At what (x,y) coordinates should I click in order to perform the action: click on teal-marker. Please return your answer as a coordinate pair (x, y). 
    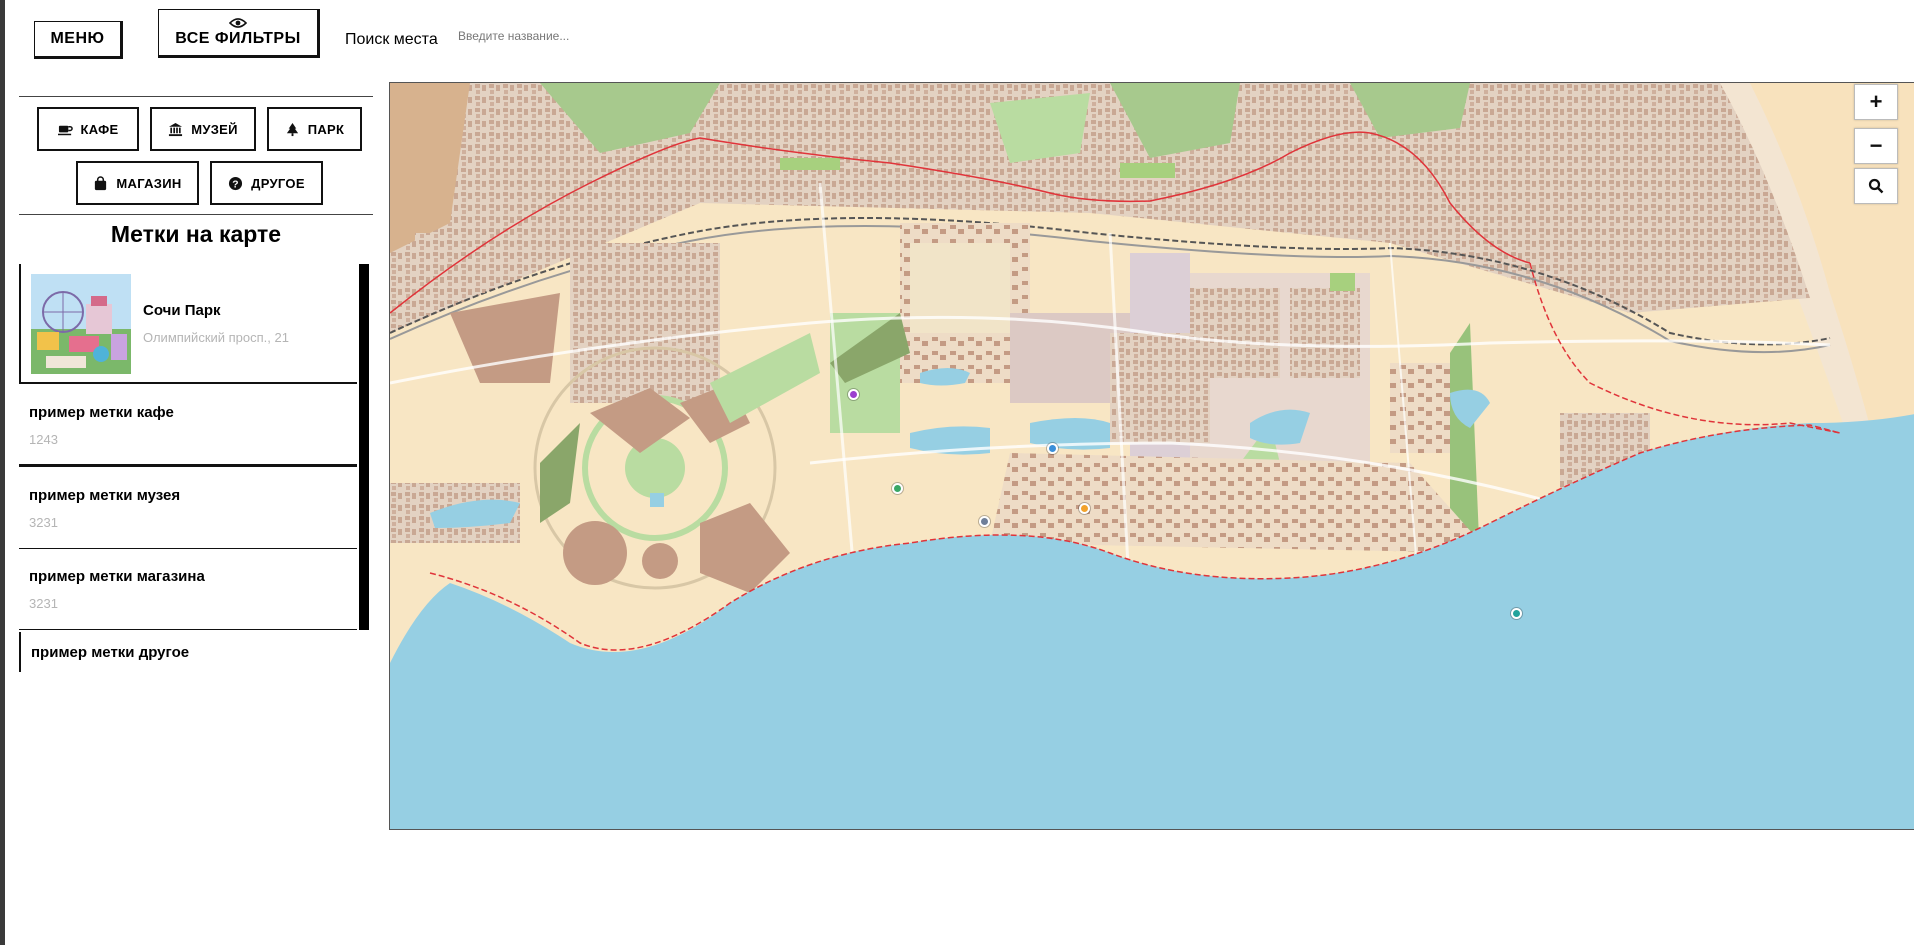
    Looking at the image, I should click on (1516, 613).